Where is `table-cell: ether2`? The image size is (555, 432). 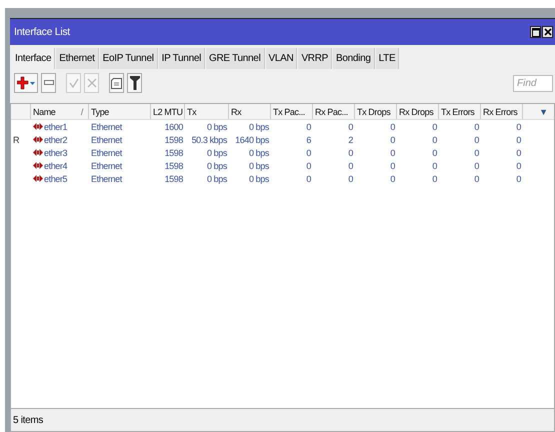
table-cell: ether2 is located at coordinates (60, 139).